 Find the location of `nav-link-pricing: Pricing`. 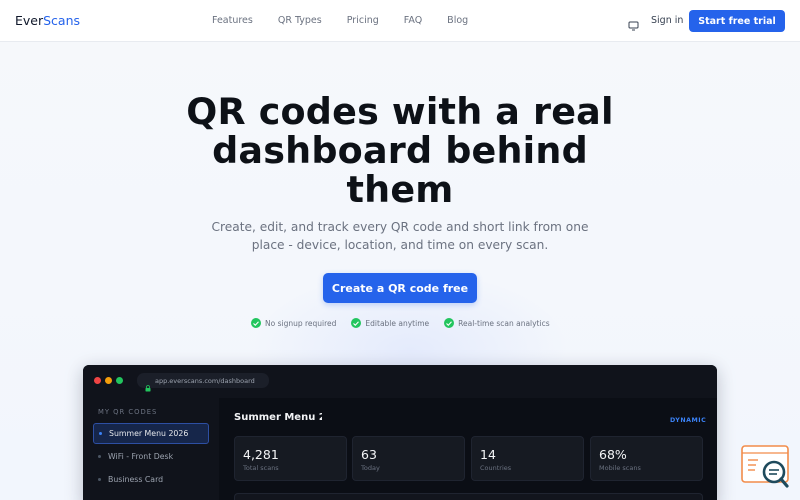

nav-link-pricing: Pricing is located at coordinates (363, 20).